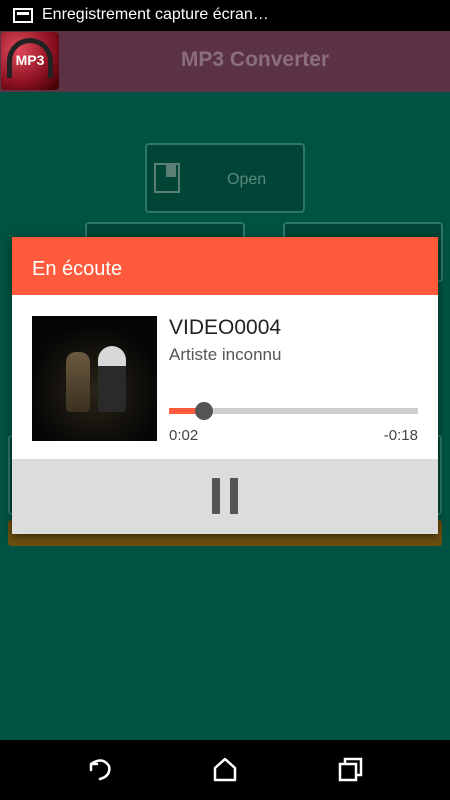  Describe the element at coordinates (77, 269) in the screenshot. I see `dialog-title: En écoute` at that location.